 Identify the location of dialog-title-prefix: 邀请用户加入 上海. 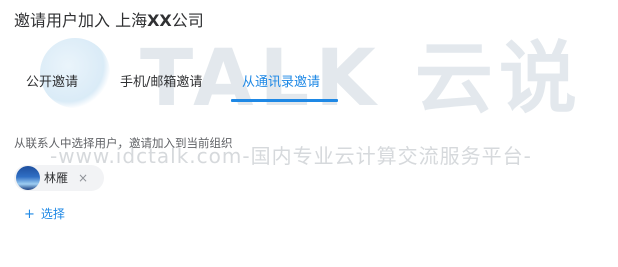
(81, 20).